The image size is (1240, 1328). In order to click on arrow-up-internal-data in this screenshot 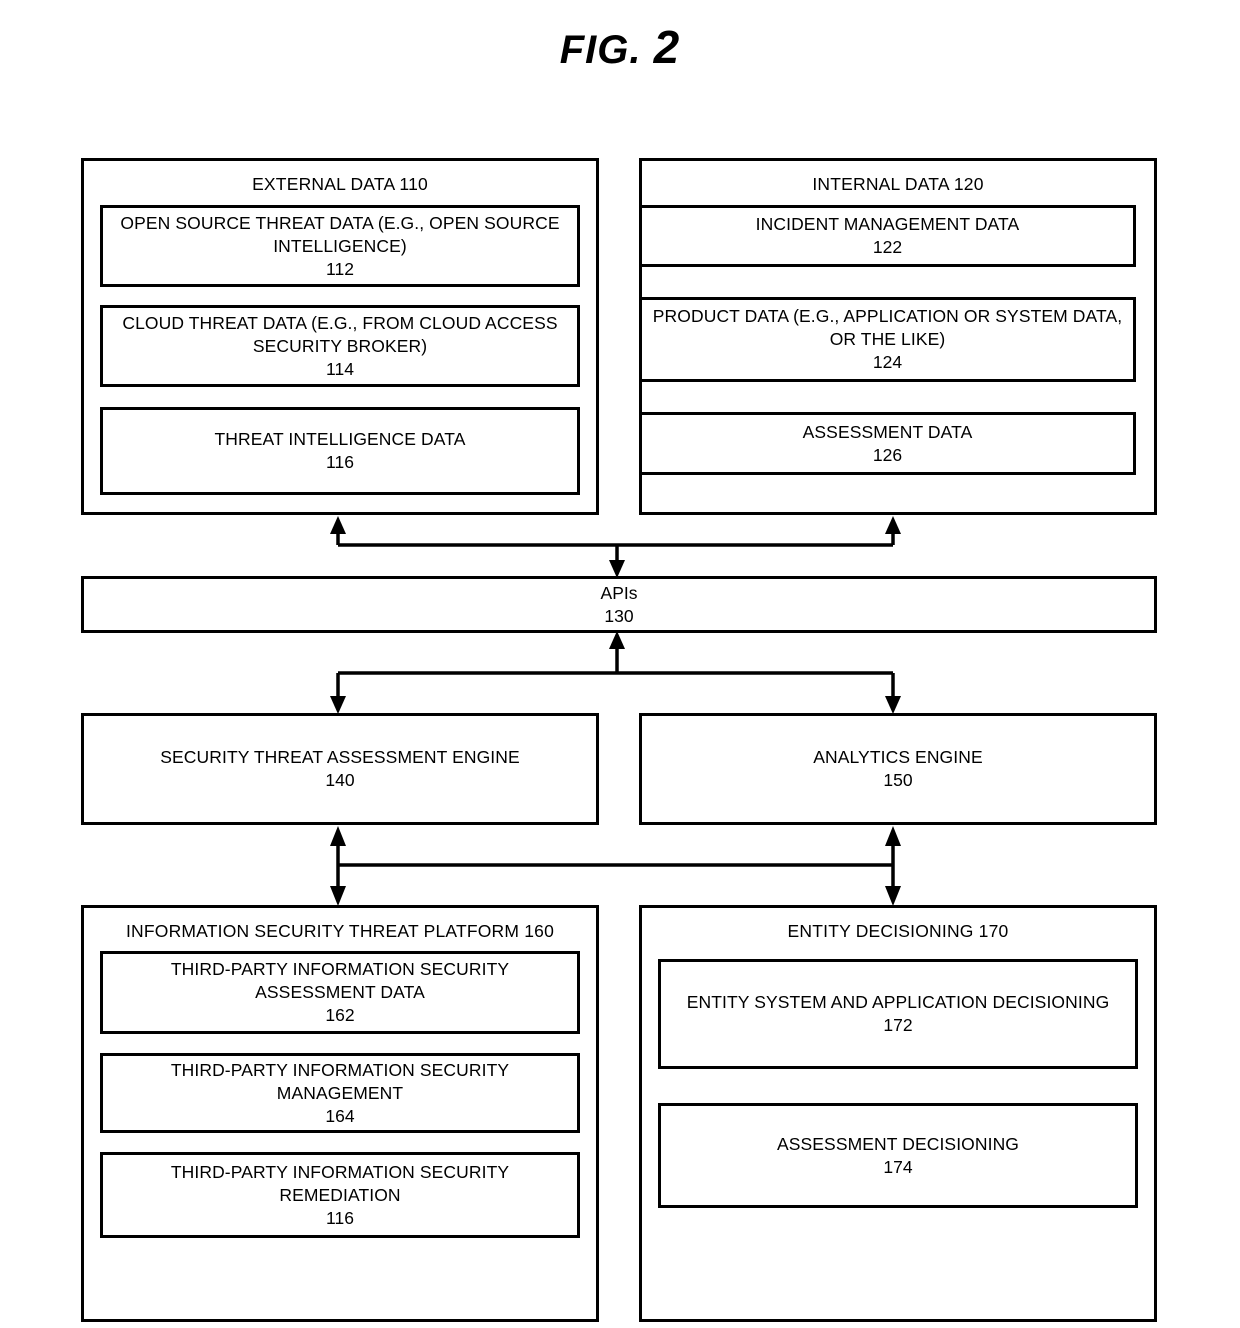, I will do `click(893, 525)`.